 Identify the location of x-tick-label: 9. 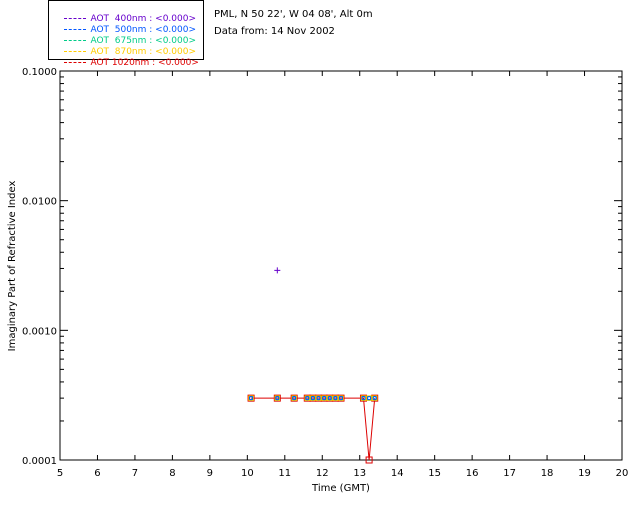
(210, 473).